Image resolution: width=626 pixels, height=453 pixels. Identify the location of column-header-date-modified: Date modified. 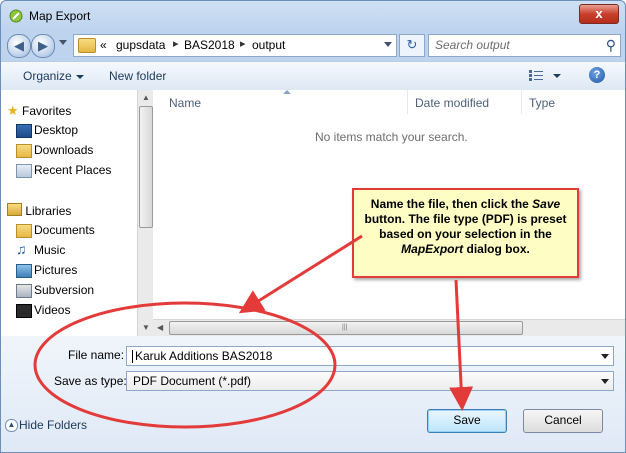
(452, 103).